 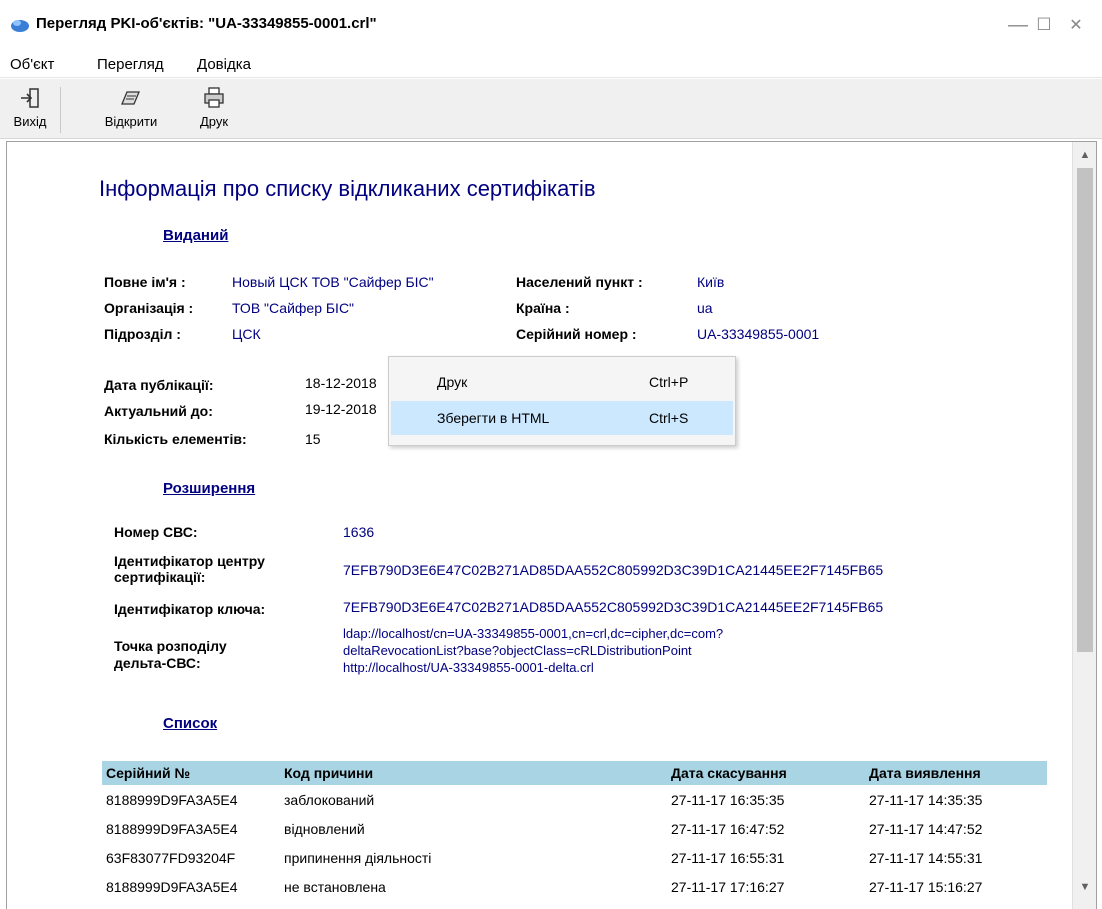 I want to click on scroll-thumb, so click(x=1085, y=410).